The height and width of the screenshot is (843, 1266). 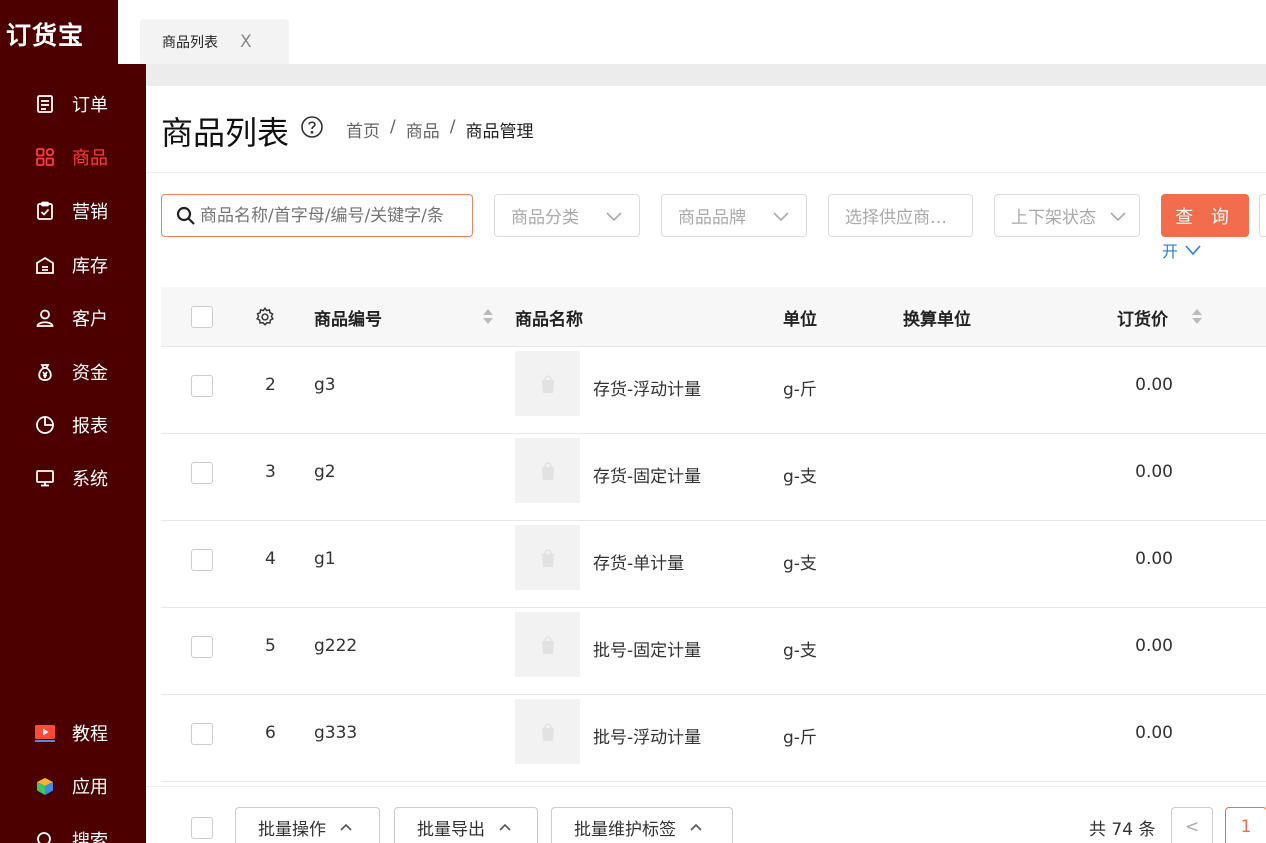 I want to click on sidebar-item-funds: 资金, so click(x=73, y=372).